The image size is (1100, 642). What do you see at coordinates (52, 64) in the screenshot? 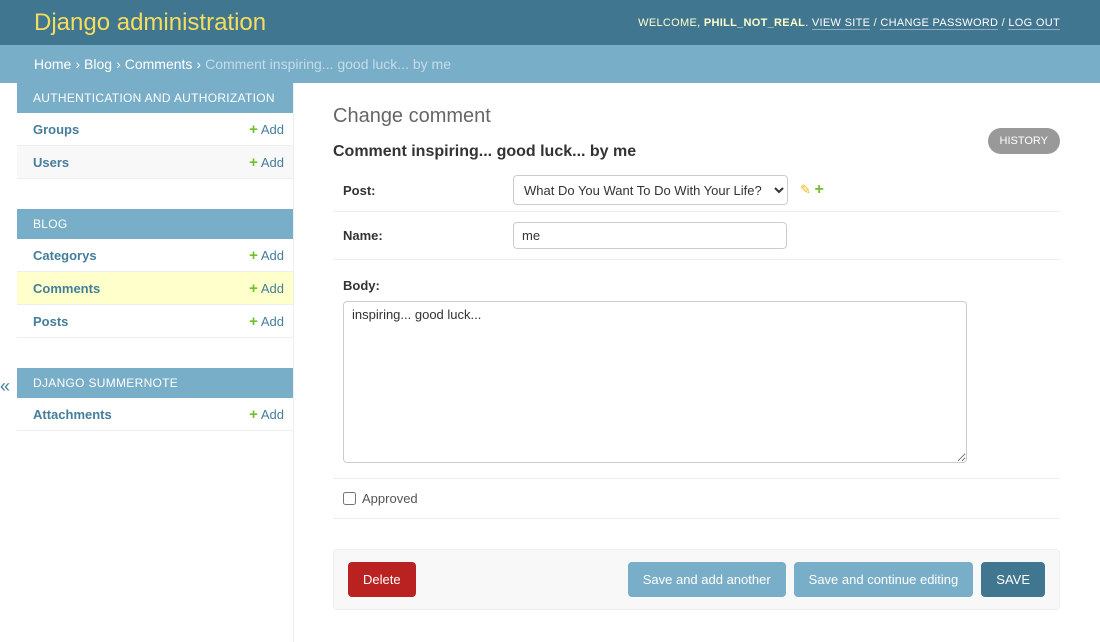
I see `breadcrumb-home: Home` at bounding box center [52, 64].